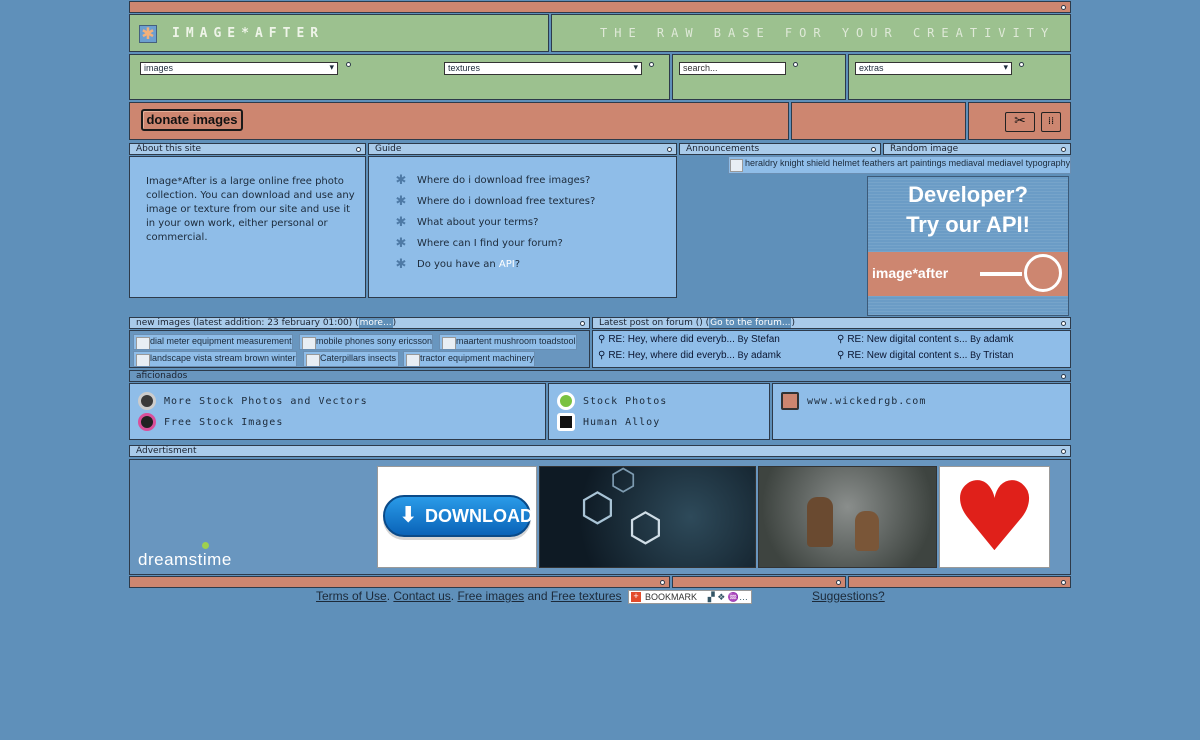 This screenshot has height=740, width=1200. I want to click on aficionado-link: Free Stock Images, so click(210, 422).